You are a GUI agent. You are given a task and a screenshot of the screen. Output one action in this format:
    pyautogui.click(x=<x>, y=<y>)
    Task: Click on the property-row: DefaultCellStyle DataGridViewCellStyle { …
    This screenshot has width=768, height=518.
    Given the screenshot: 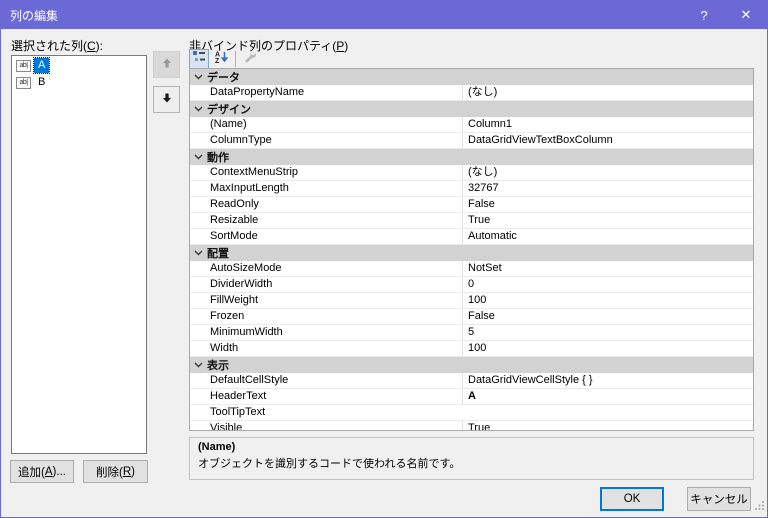 What is the action you would take?
    pyautogui.click(x=471, y=381)
    